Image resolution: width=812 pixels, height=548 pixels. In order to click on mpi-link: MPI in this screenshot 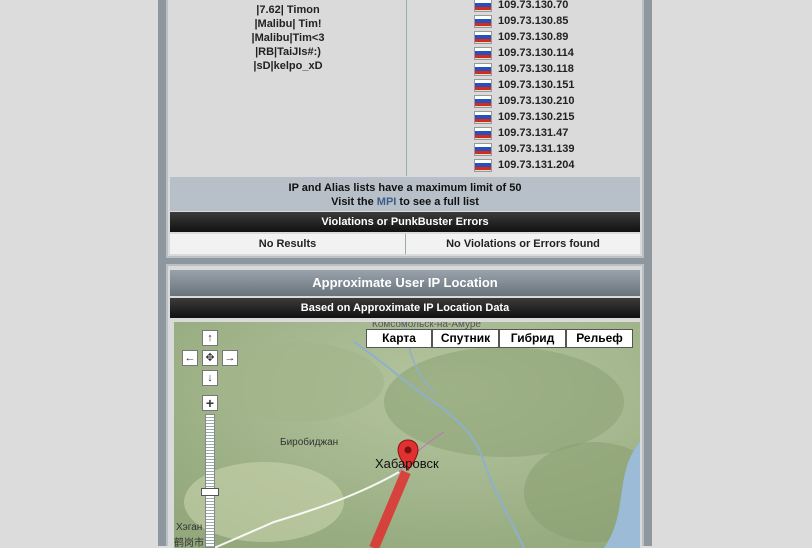, I will do `click(387, 202)`.